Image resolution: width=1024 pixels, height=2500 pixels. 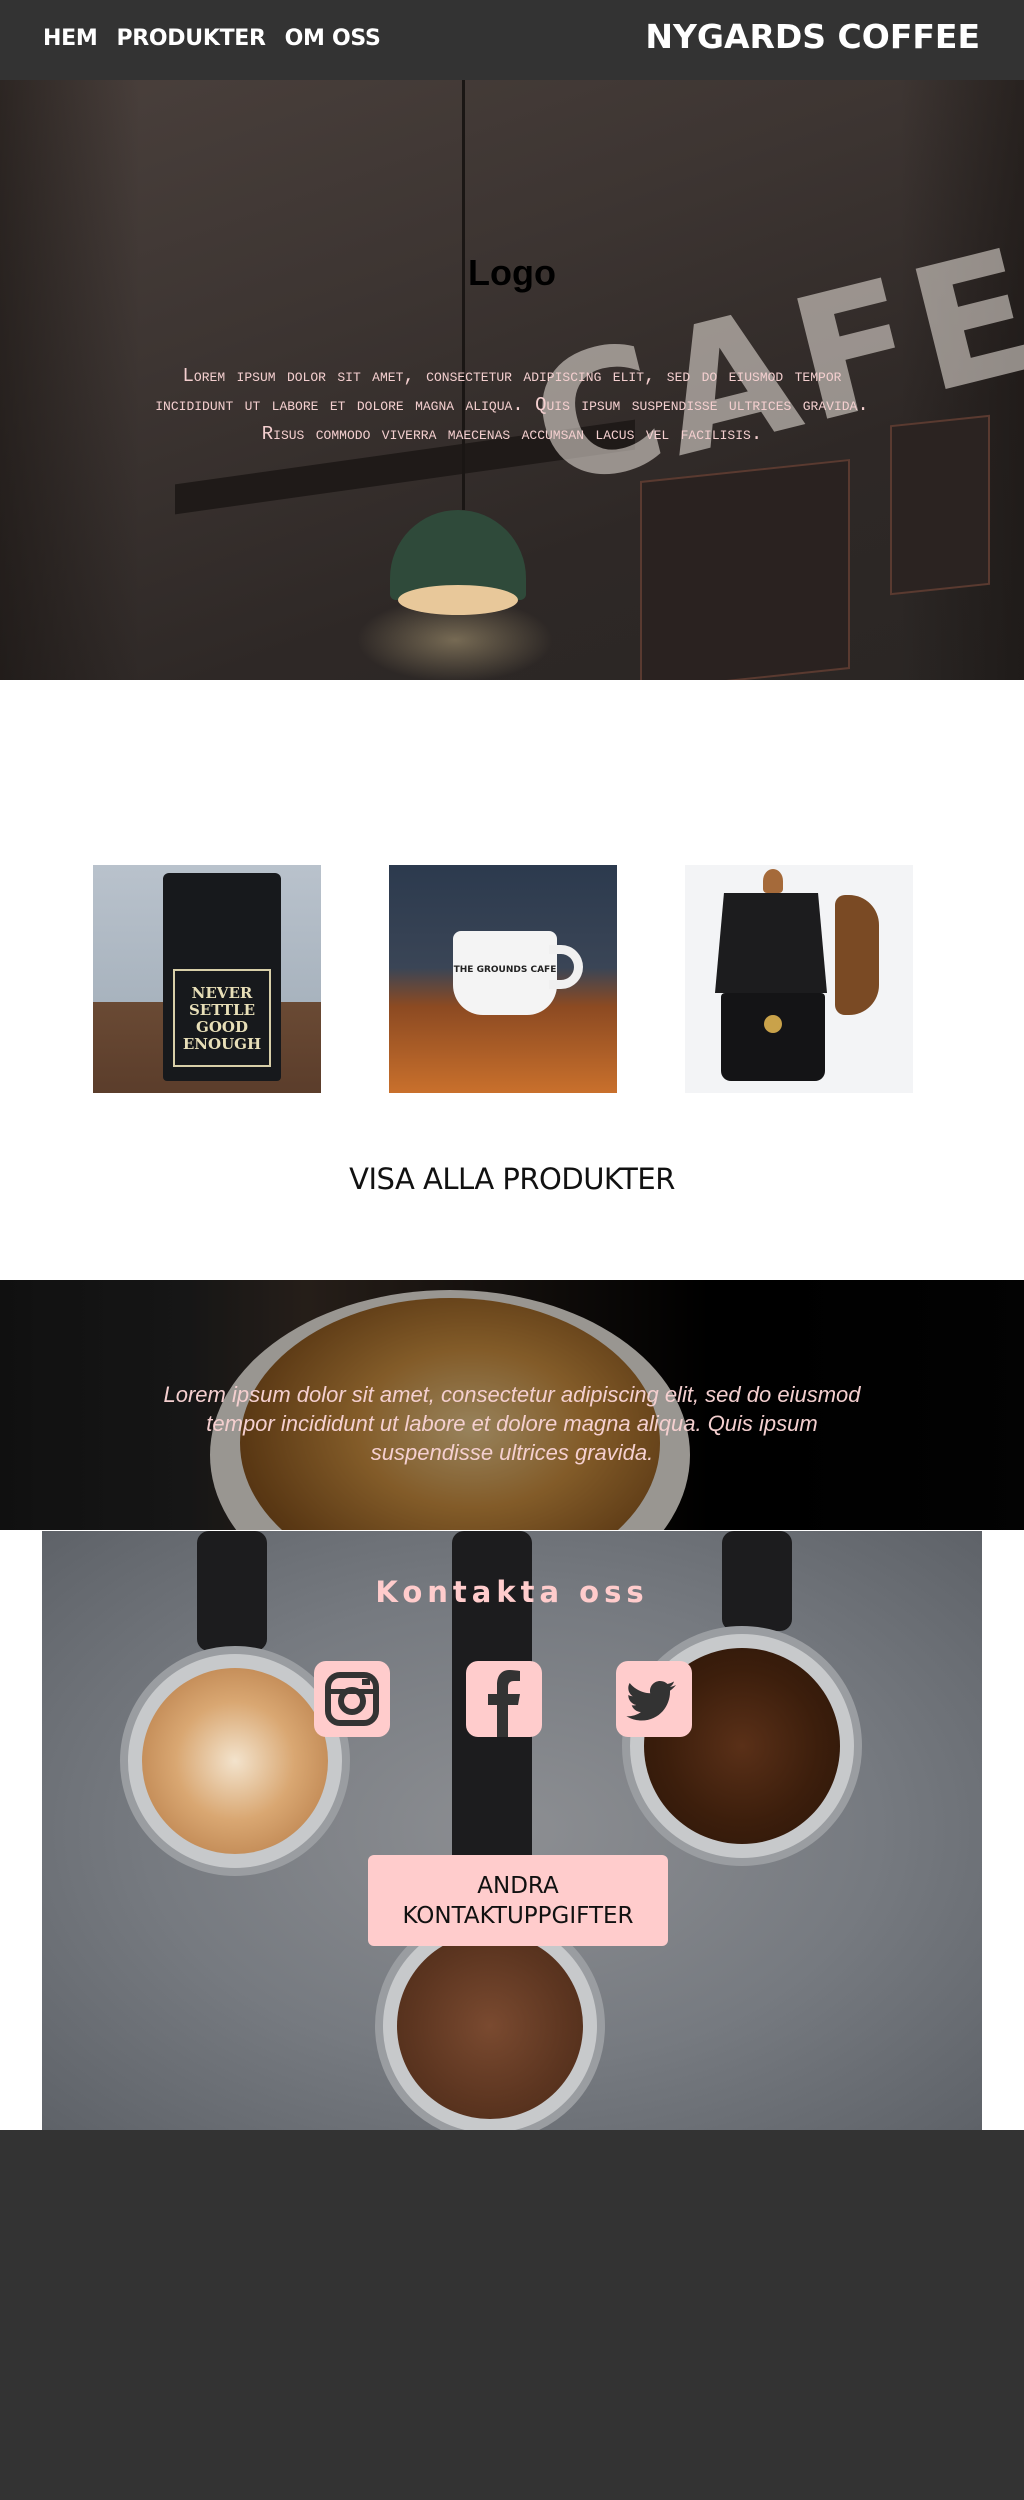 What do you see at coordinates (940, 505) in the screenshot?
I see `menu-board-image` at bounding box center [940, 505].